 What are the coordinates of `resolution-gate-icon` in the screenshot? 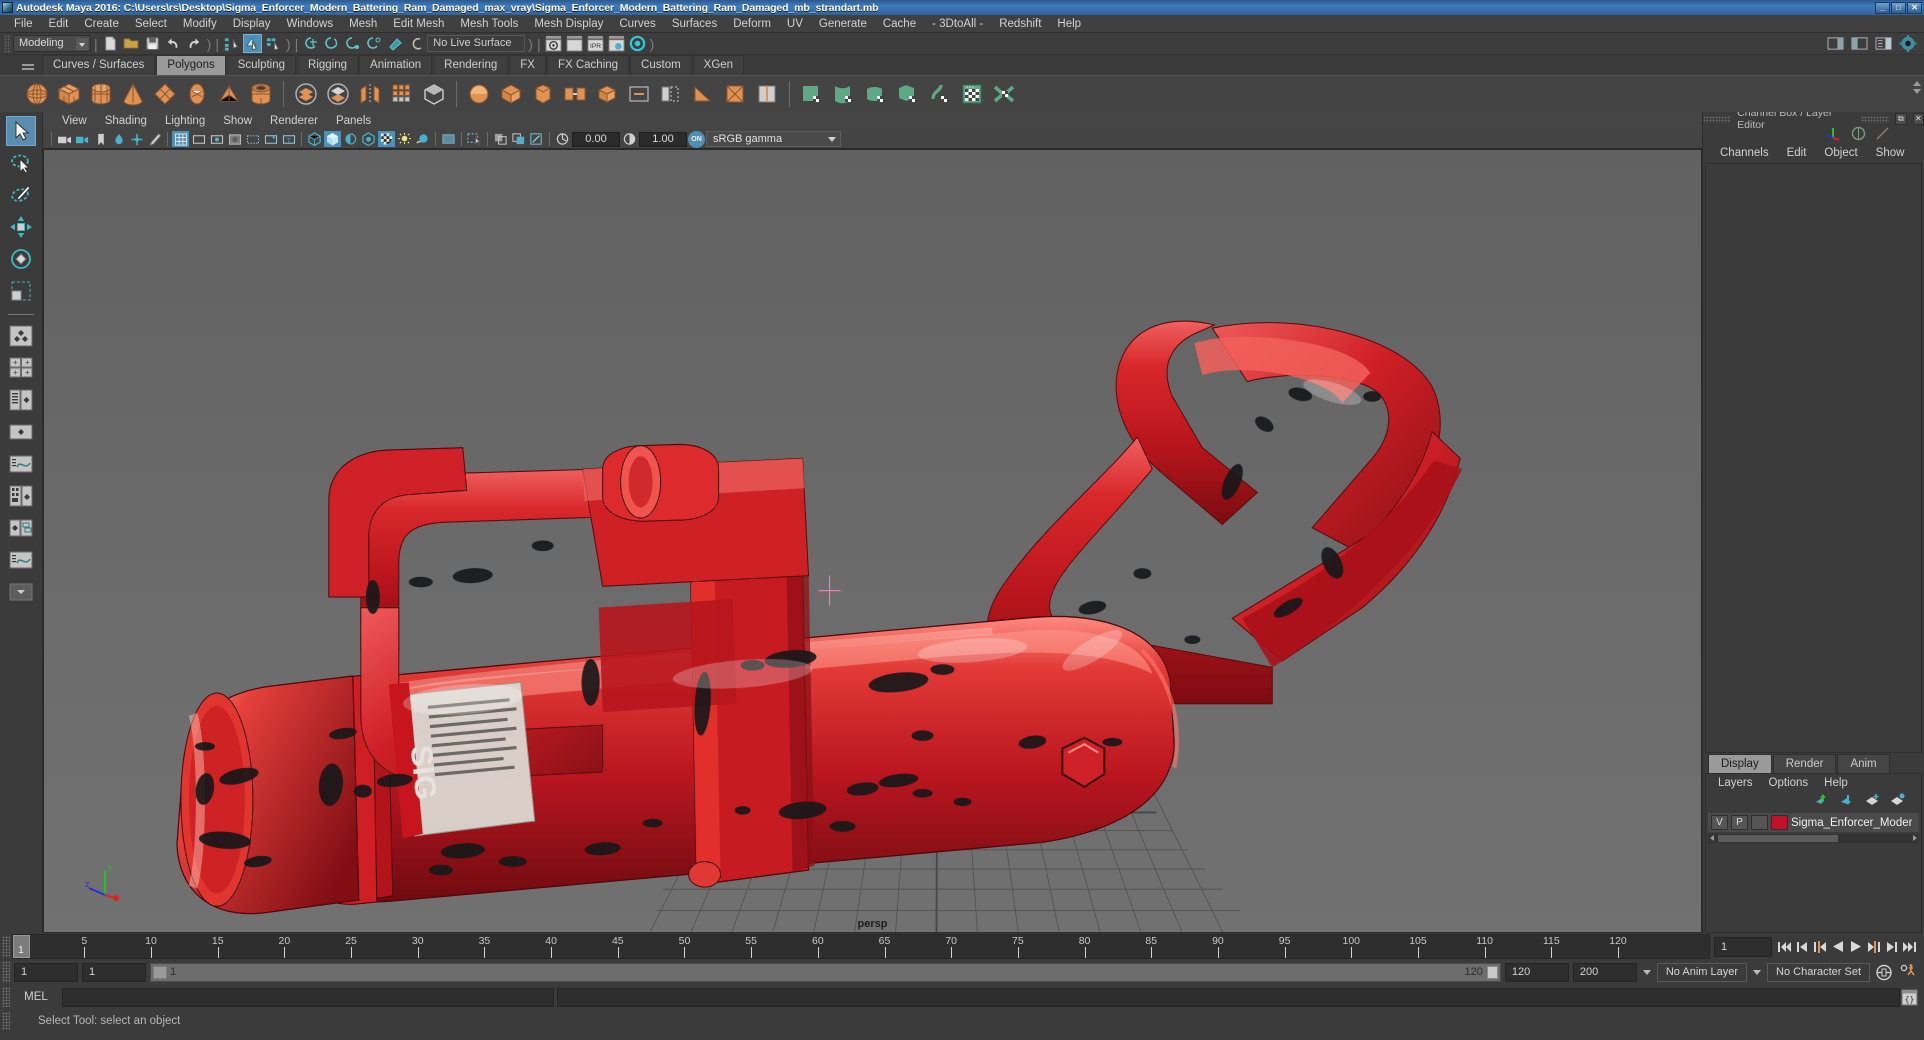 It's located at (216, 139).